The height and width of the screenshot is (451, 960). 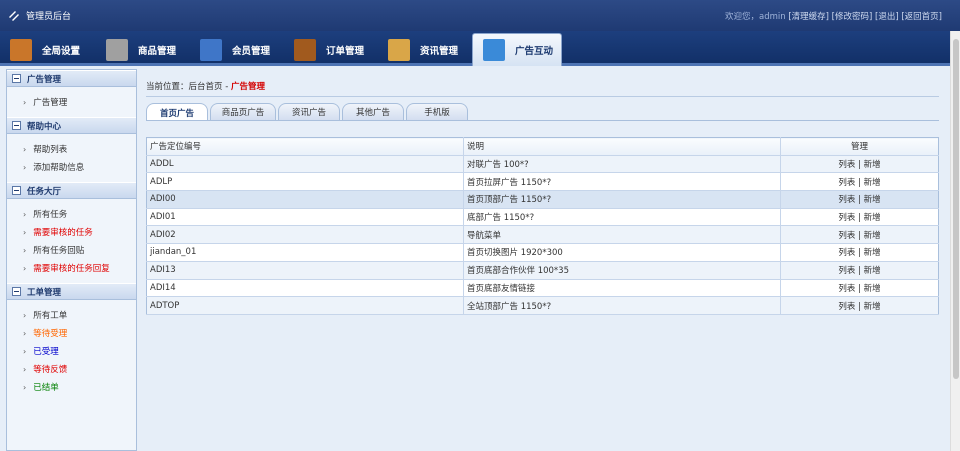 I want to click on ad-desc: 底部广告 1150*?, so click(x=622, y=217).